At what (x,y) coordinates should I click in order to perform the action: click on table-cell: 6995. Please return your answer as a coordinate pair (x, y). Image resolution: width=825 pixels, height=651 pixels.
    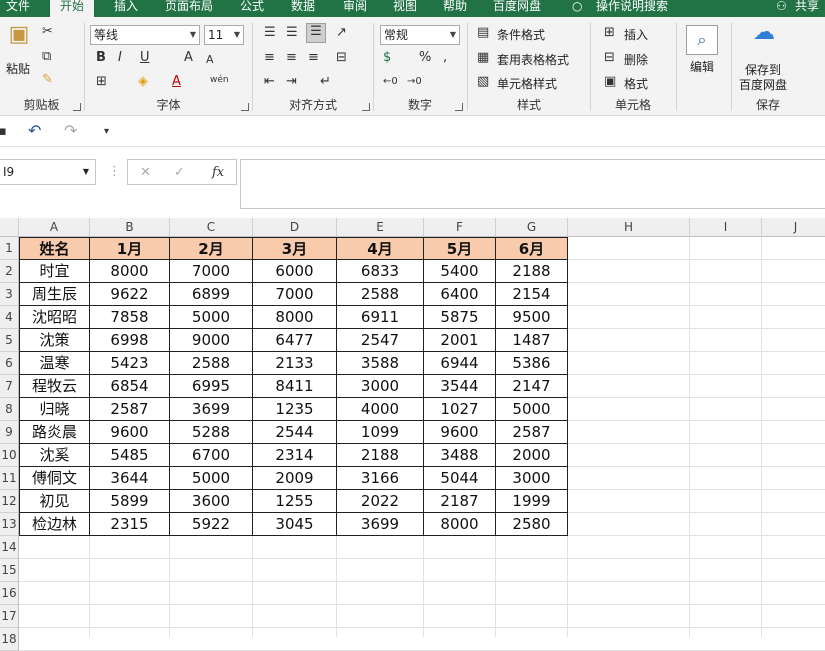
    Looking at the image, I should click on (211, 386).